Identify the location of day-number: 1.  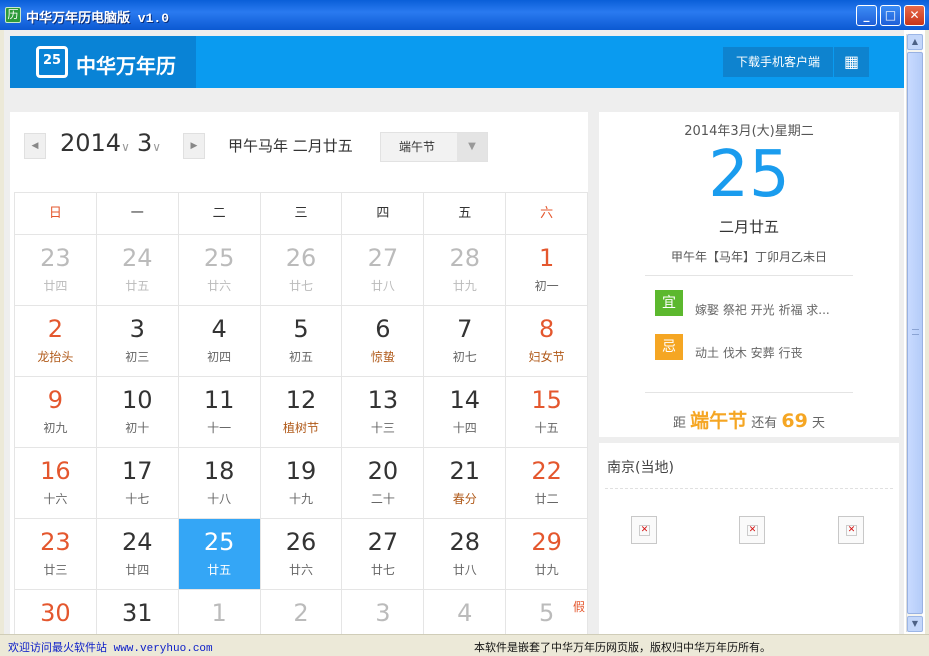
(546, 258).